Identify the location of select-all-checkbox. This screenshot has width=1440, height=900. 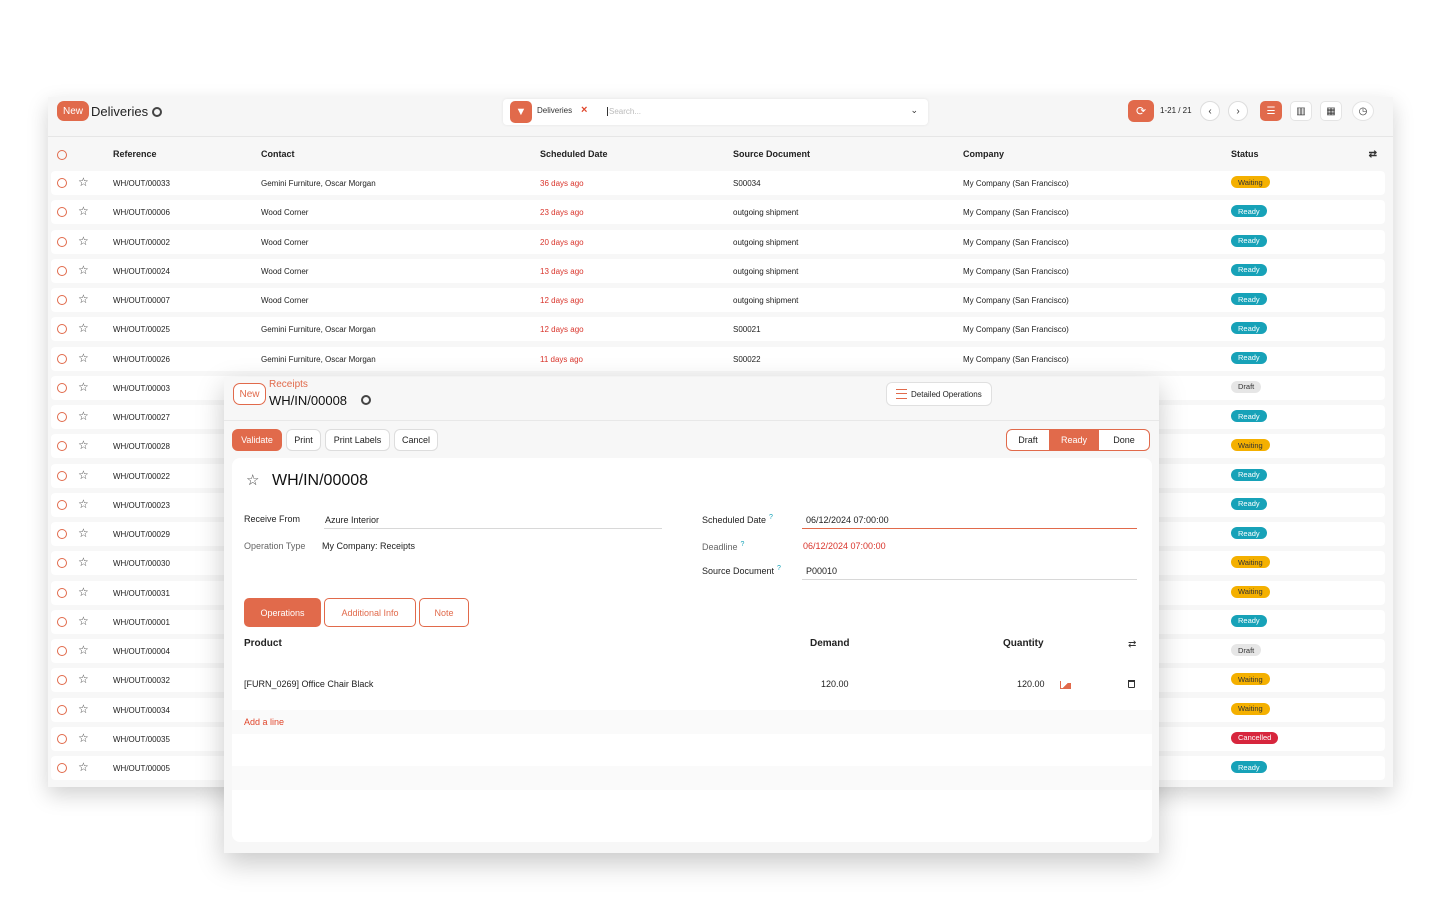
(62, 155).